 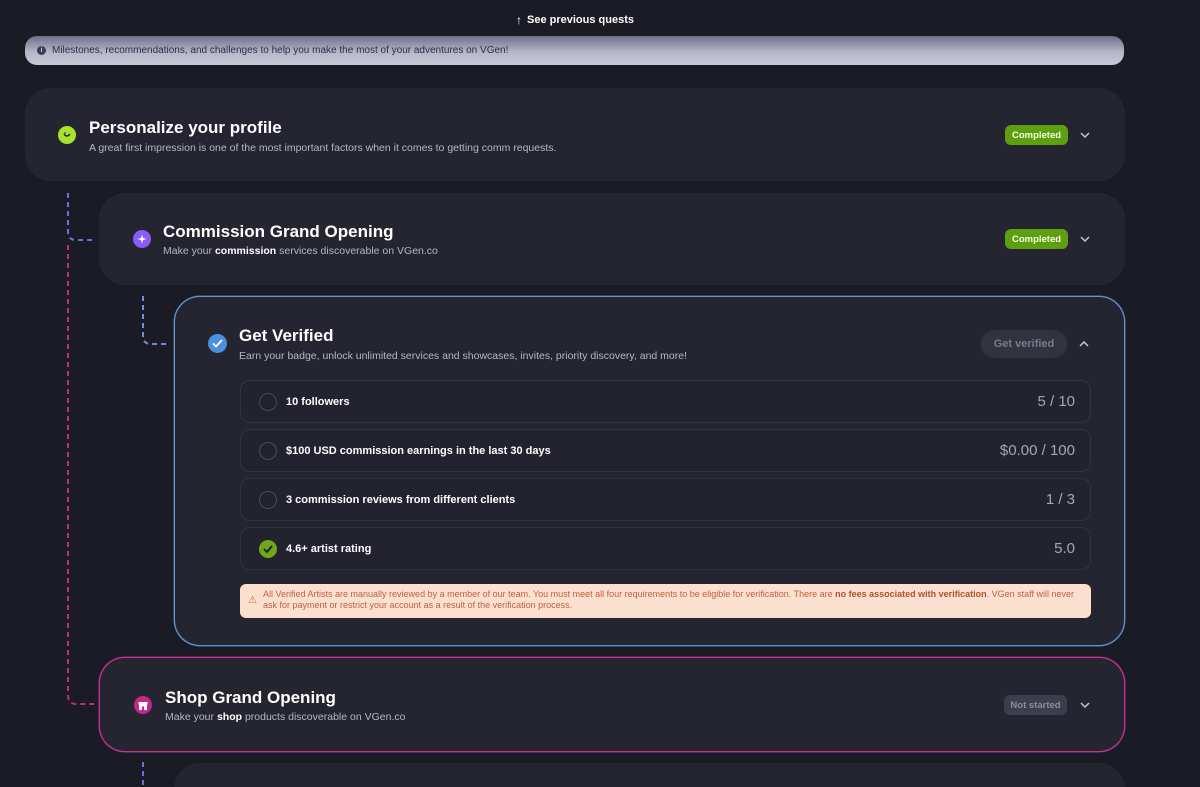 What do you see at coordinates (1084, 344) in the screenshot?
I see `chevron-up-icon` at bounding box center [1084, 344].